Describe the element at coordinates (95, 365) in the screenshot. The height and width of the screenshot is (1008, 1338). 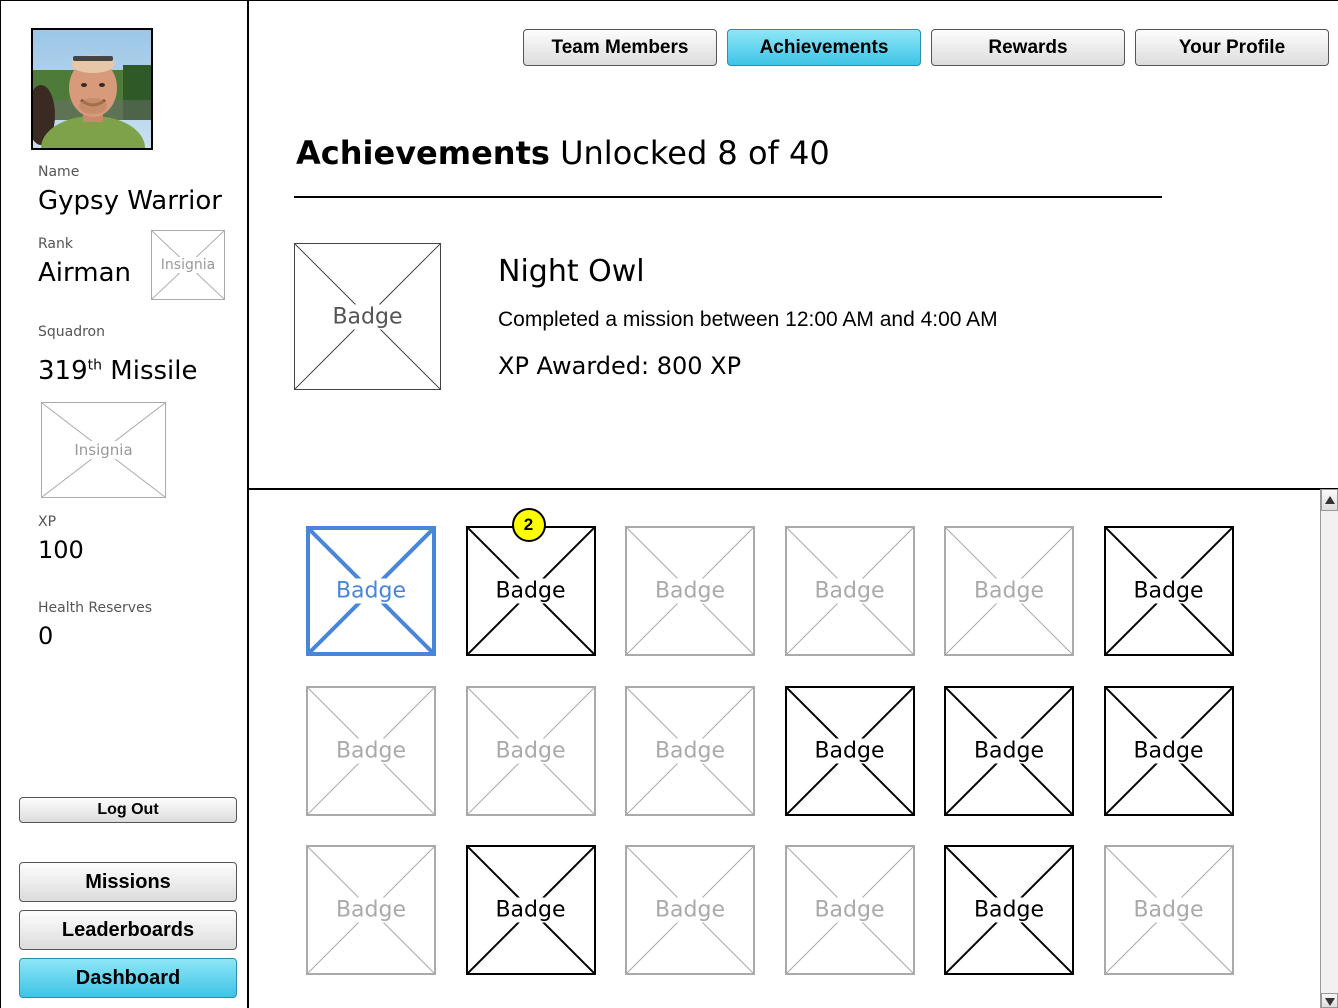
I see `squadron-ordinal: th` at that location.